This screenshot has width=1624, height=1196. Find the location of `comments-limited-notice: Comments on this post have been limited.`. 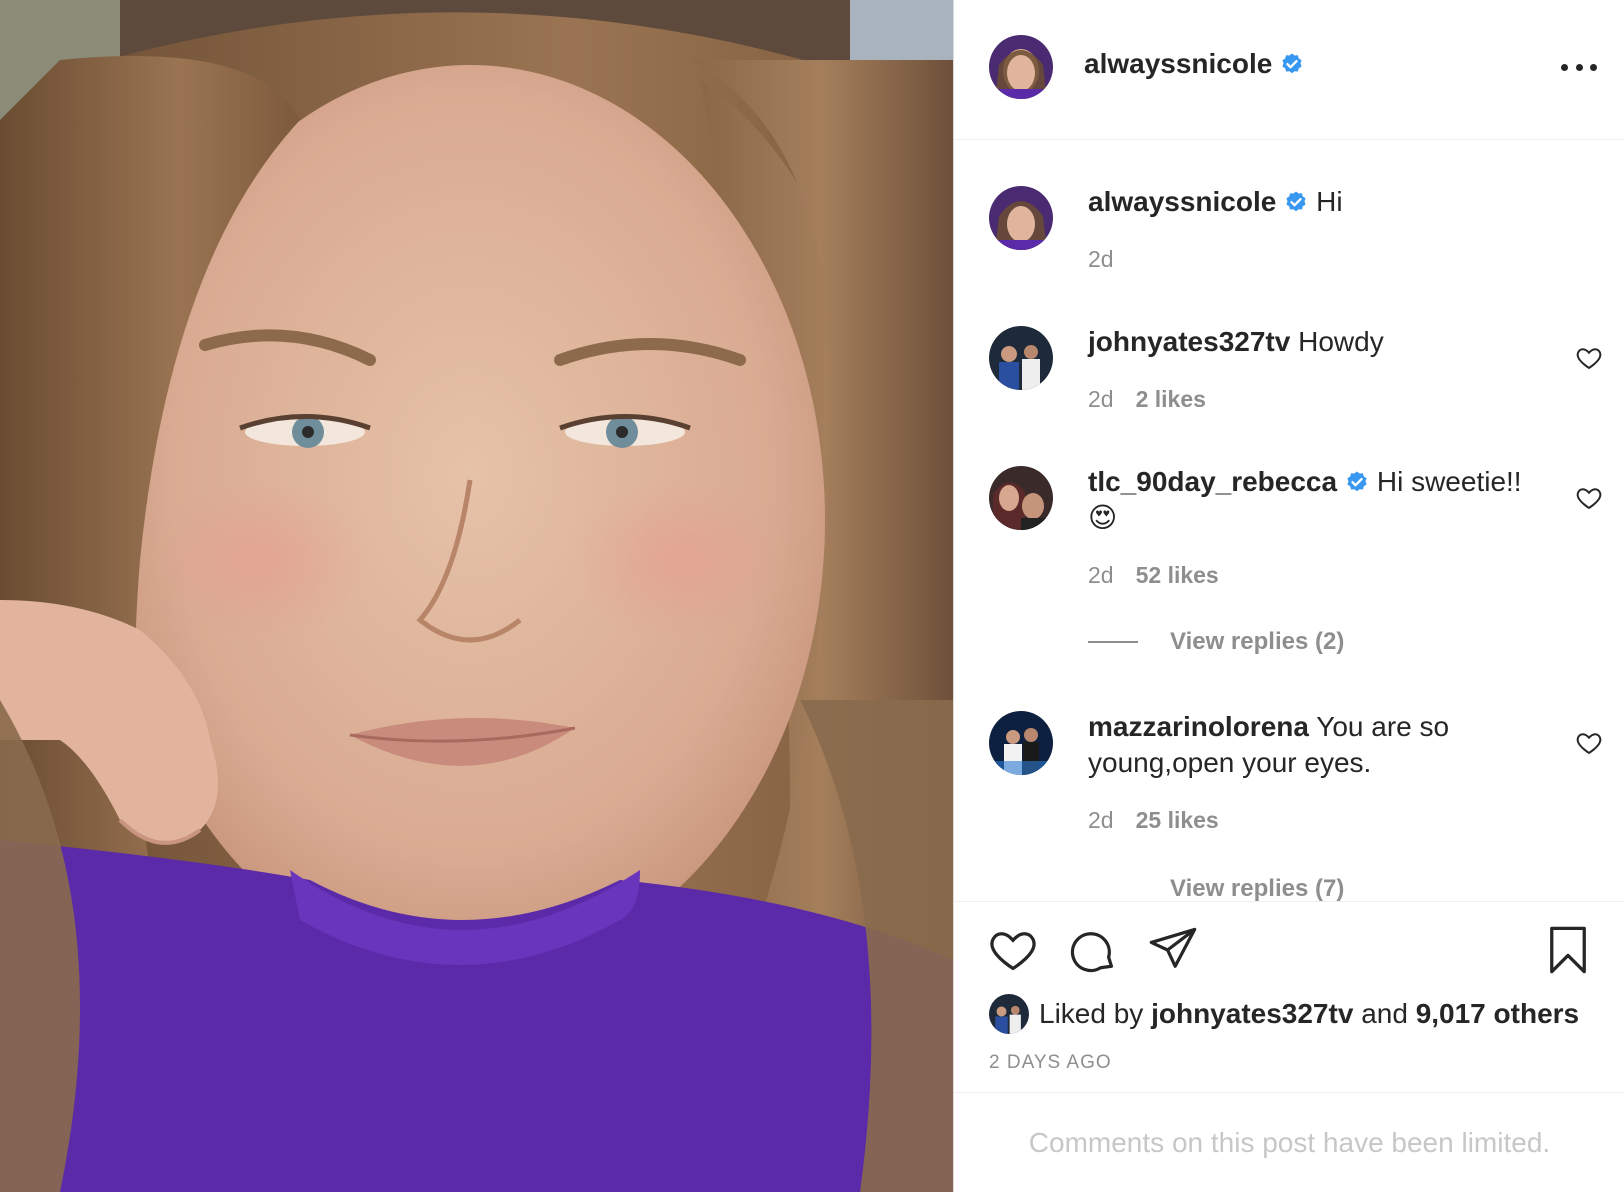

comments-limited-notice: Comments on this post have been limited. is located at coordinates (1289, 1142).